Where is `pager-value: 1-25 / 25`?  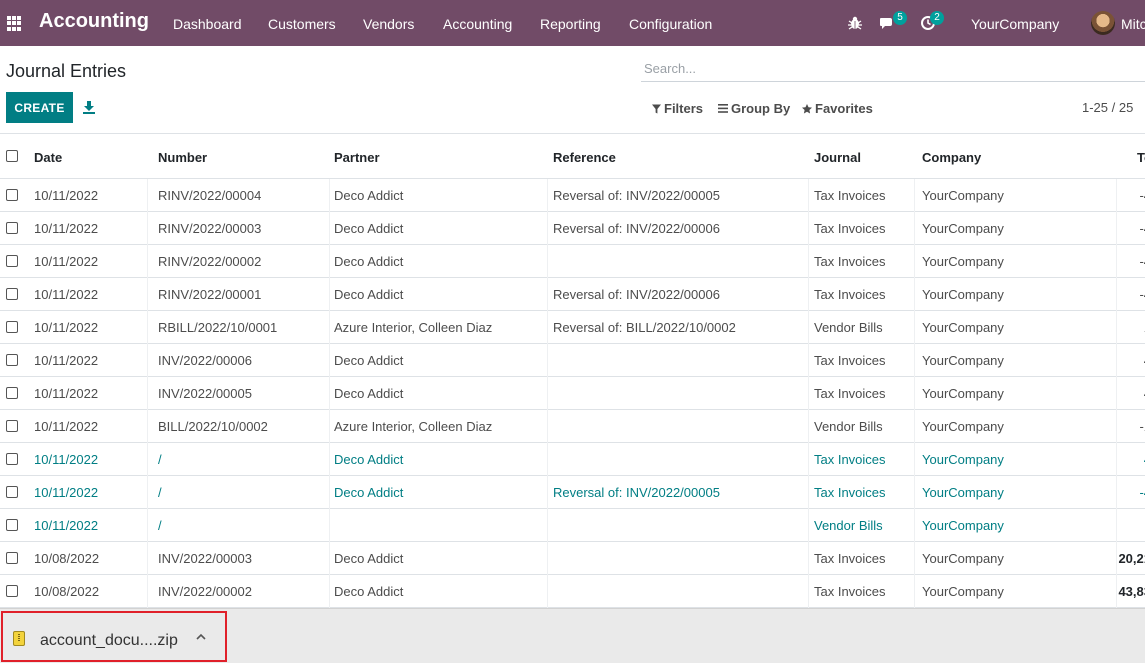 pager-value: 1-25 / 25 is located at coordinates (1107, 107).